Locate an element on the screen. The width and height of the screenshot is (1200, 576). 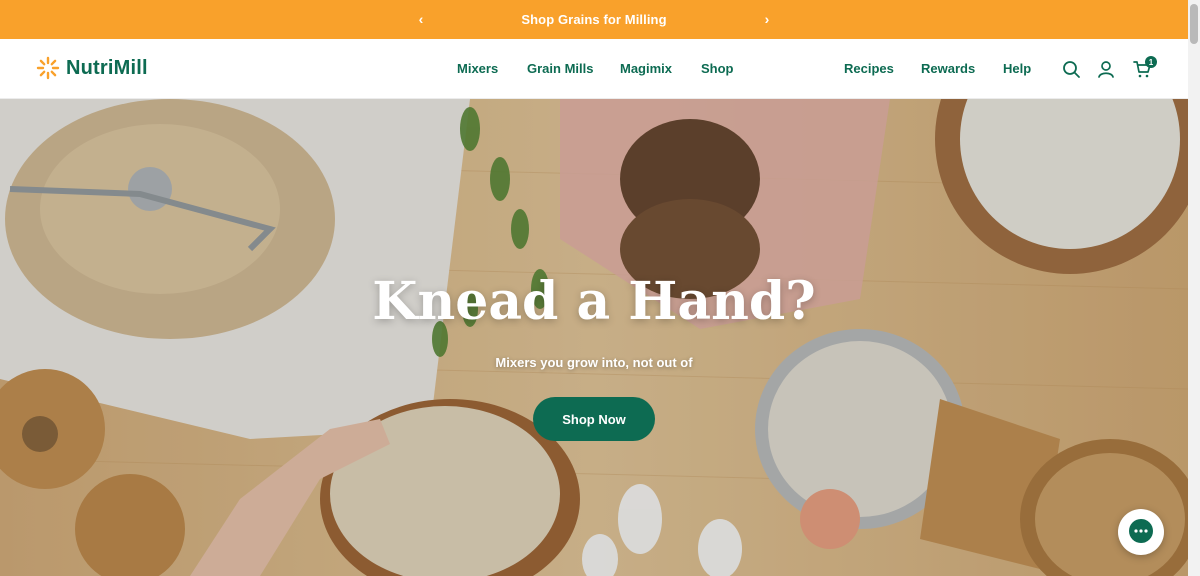
scrollbar-thumb is located at coordinates (1194, 24).